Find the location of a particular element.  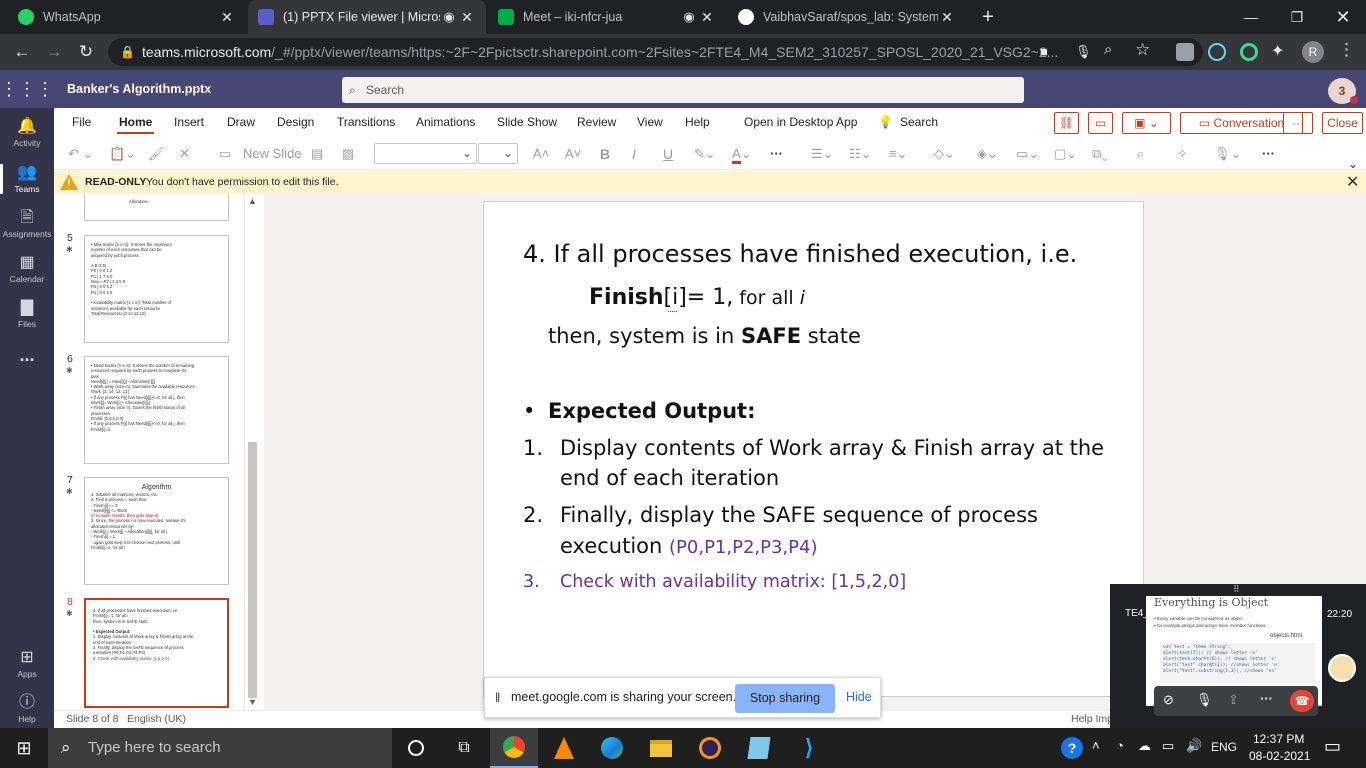

minimize-button: — is located at coordinates (1251, 17).